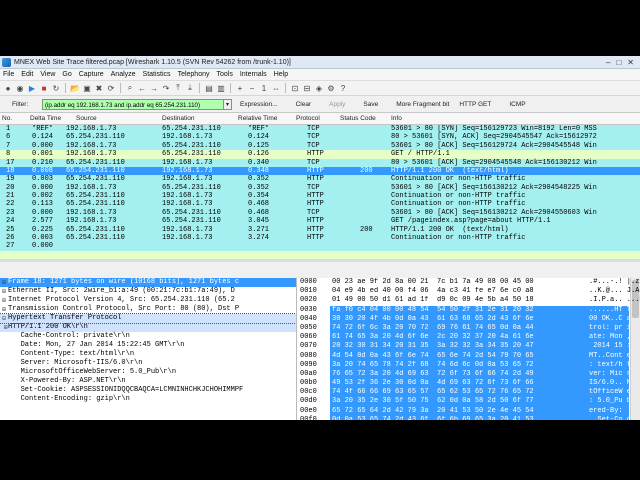 This screenshot has height=480, width=640. What do you see at coordinates (75, 88) in the screenshot?
I see `open-file-icon: 📂` at bounding box center [75, 88].